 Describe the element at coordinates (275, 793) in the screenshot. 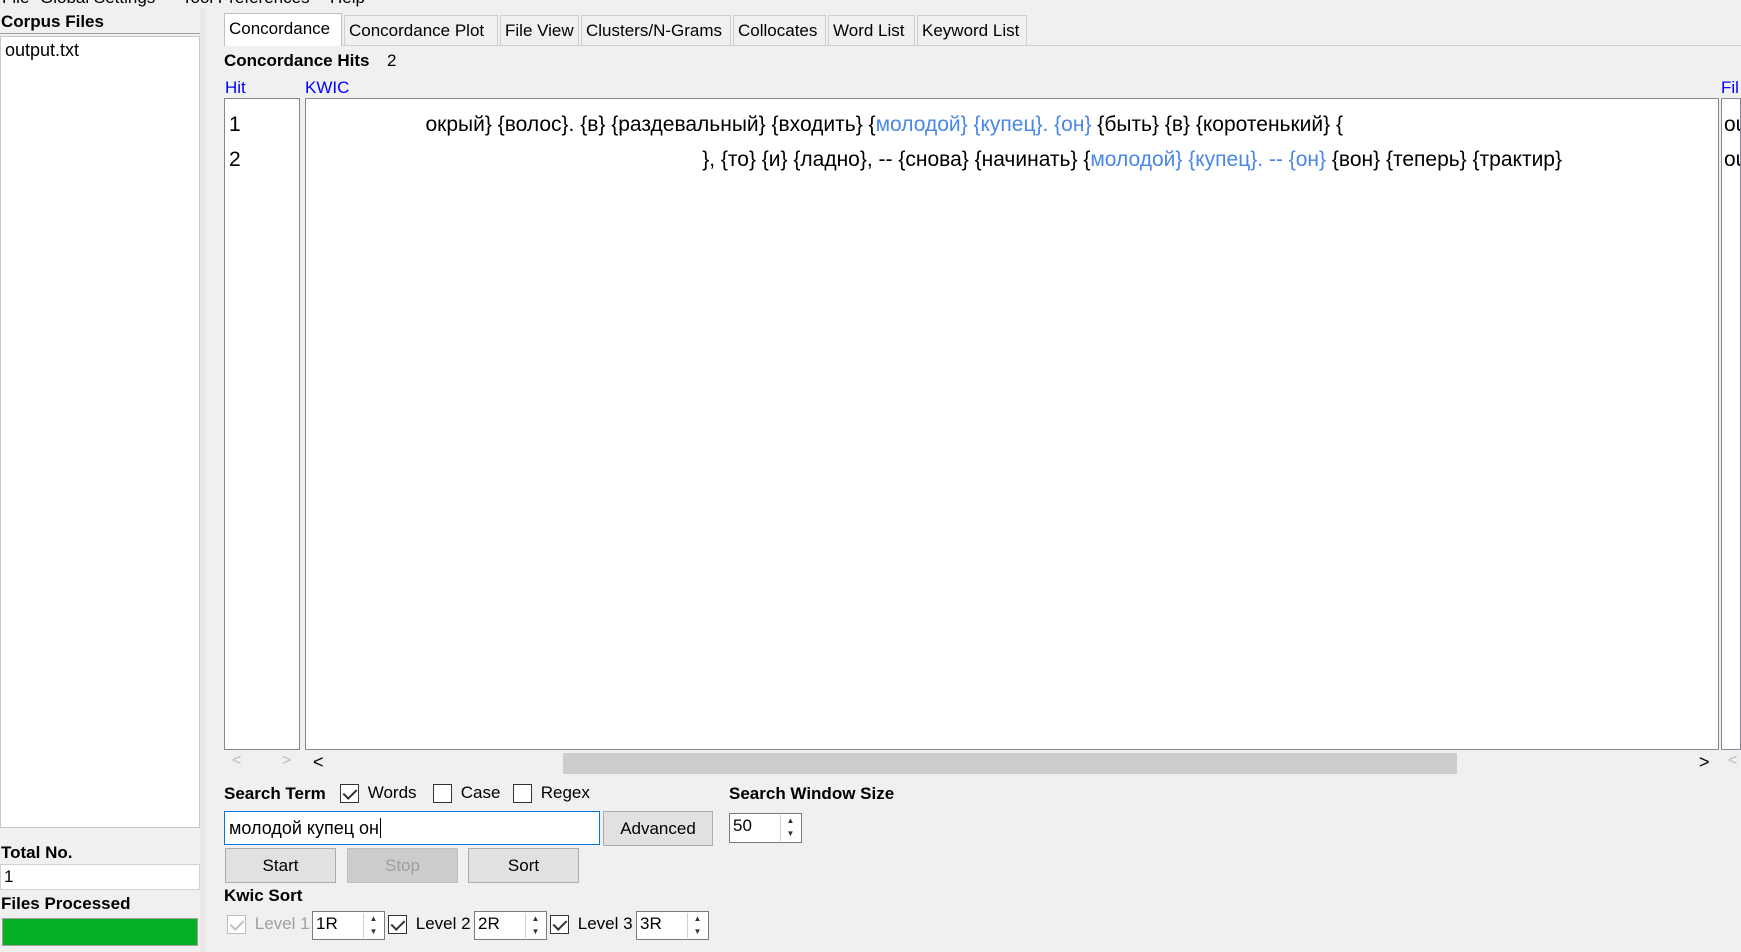

I see `search-term-label: Search Term` at that location.